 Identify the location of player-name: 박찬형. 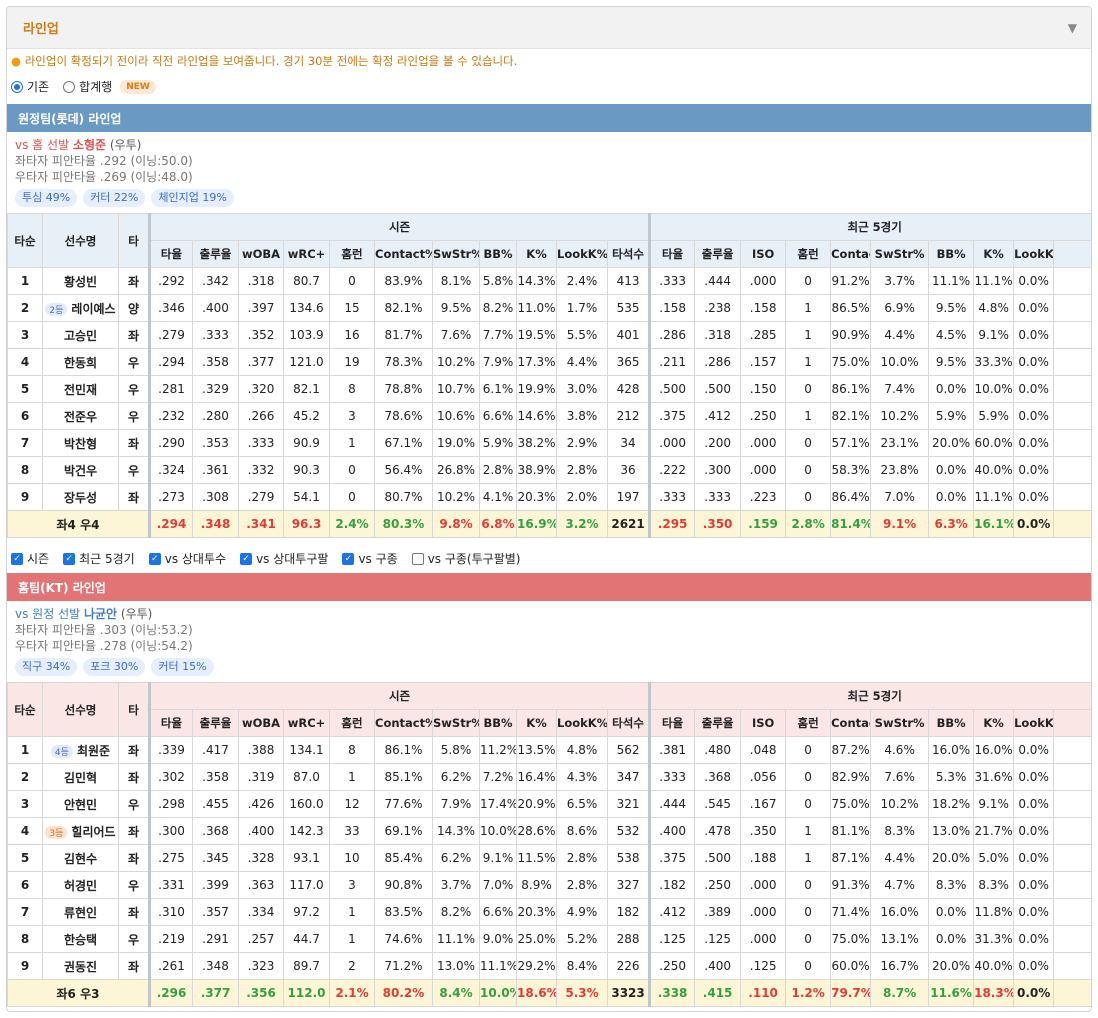
(80, 444).